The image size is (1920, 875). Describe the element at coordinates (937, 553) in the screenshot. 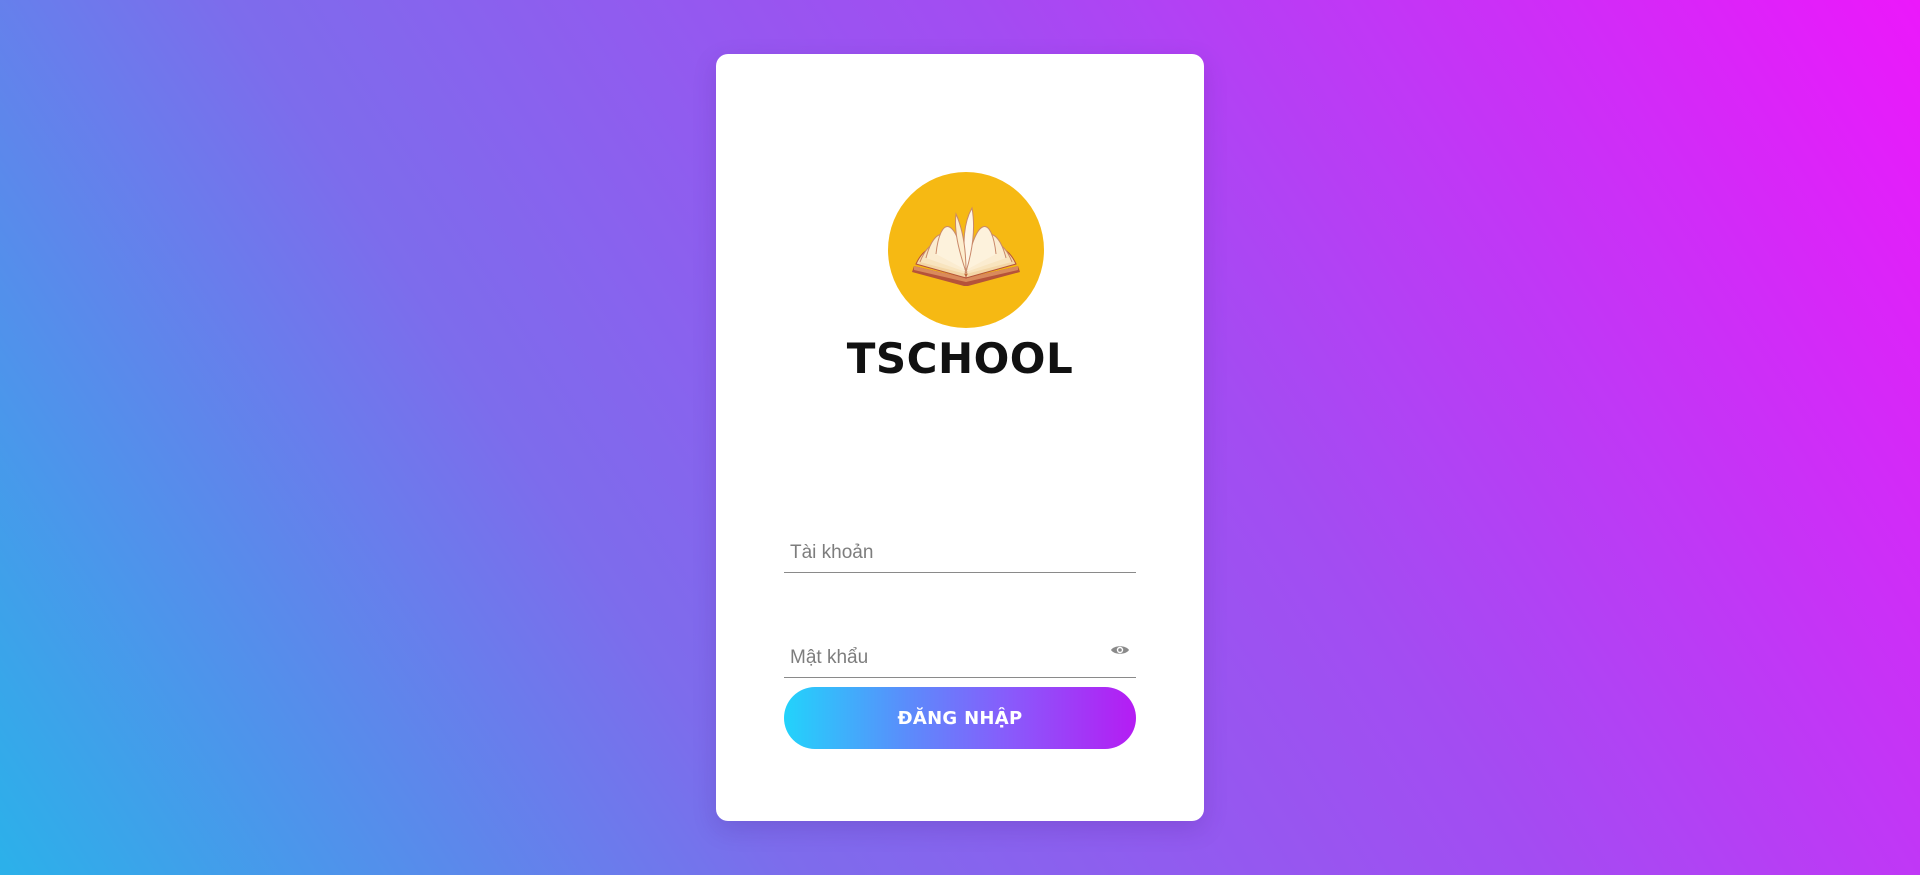

I see `username-input` at that location.